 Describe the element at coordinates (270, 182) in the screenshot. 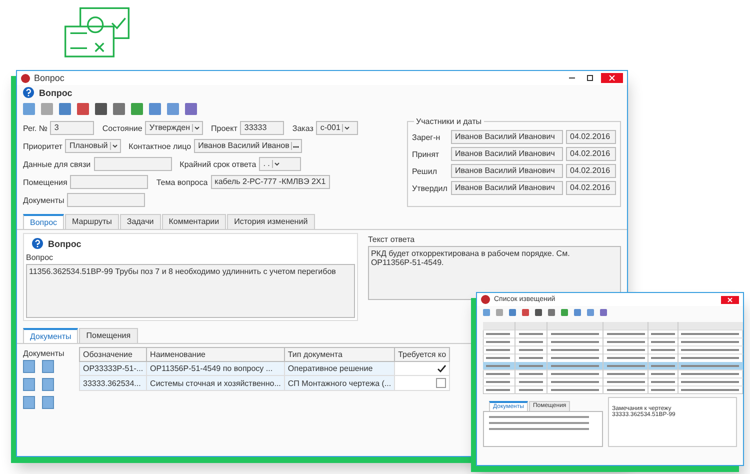

I see `input-field: кабель 2-РС-777 -КМЛВЭ 2Х1` at that location.